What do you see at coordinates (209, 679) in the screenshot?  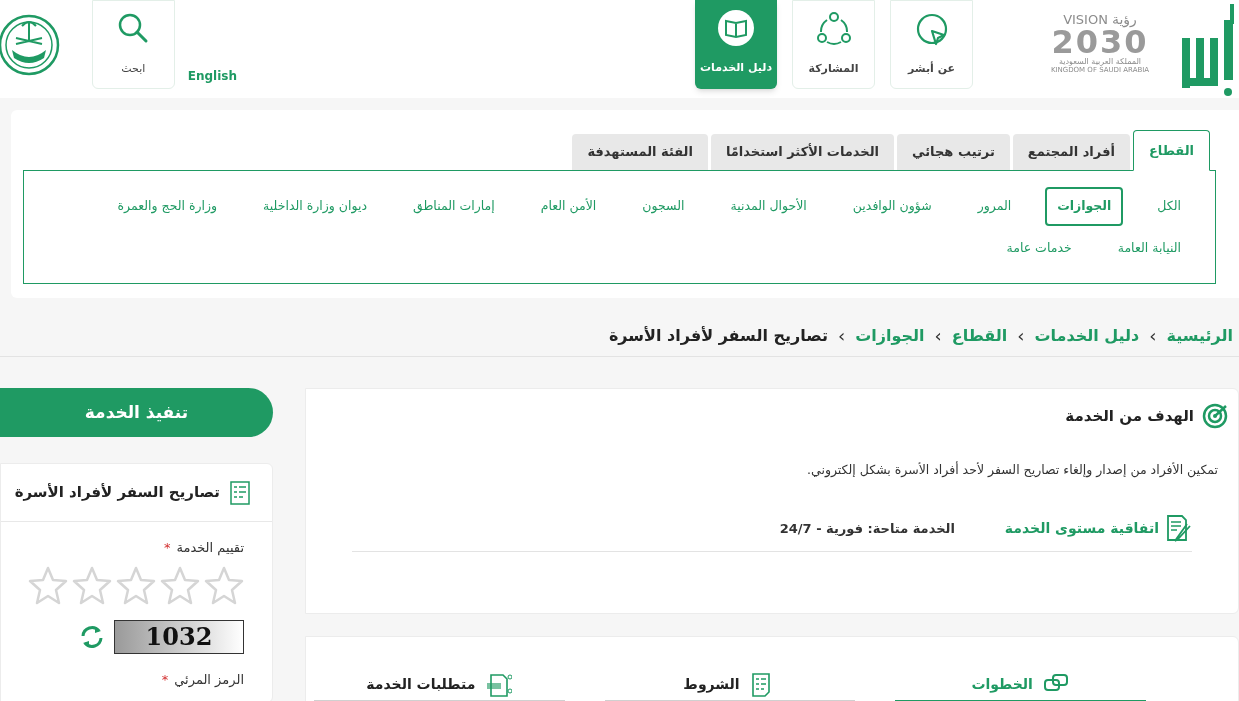 I see `field-label: الرمز المرئي` at bounding box center [209, 679].